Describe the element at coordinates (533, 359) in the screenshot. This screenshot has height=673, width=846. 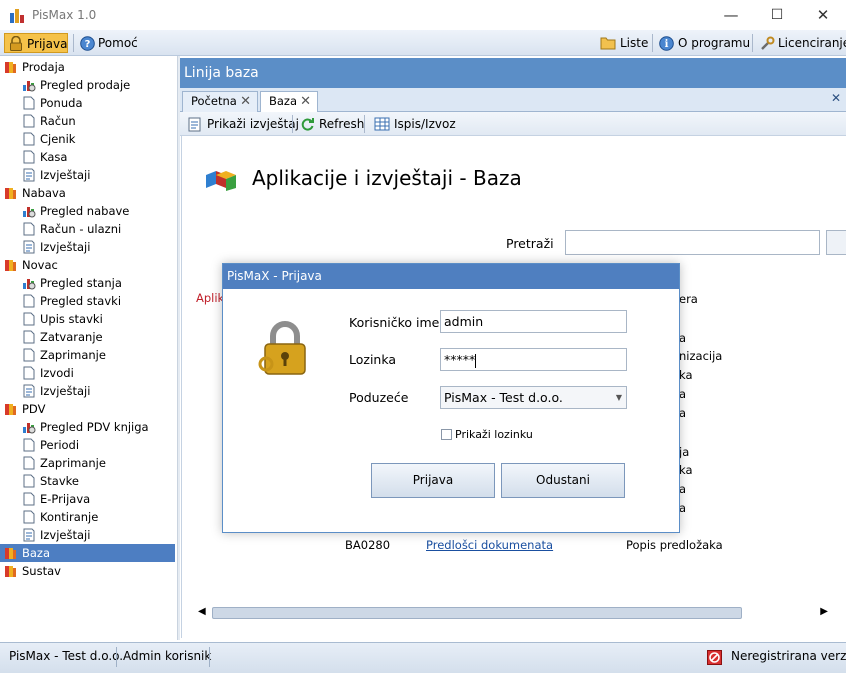
I see `password-input: *****` at that location.